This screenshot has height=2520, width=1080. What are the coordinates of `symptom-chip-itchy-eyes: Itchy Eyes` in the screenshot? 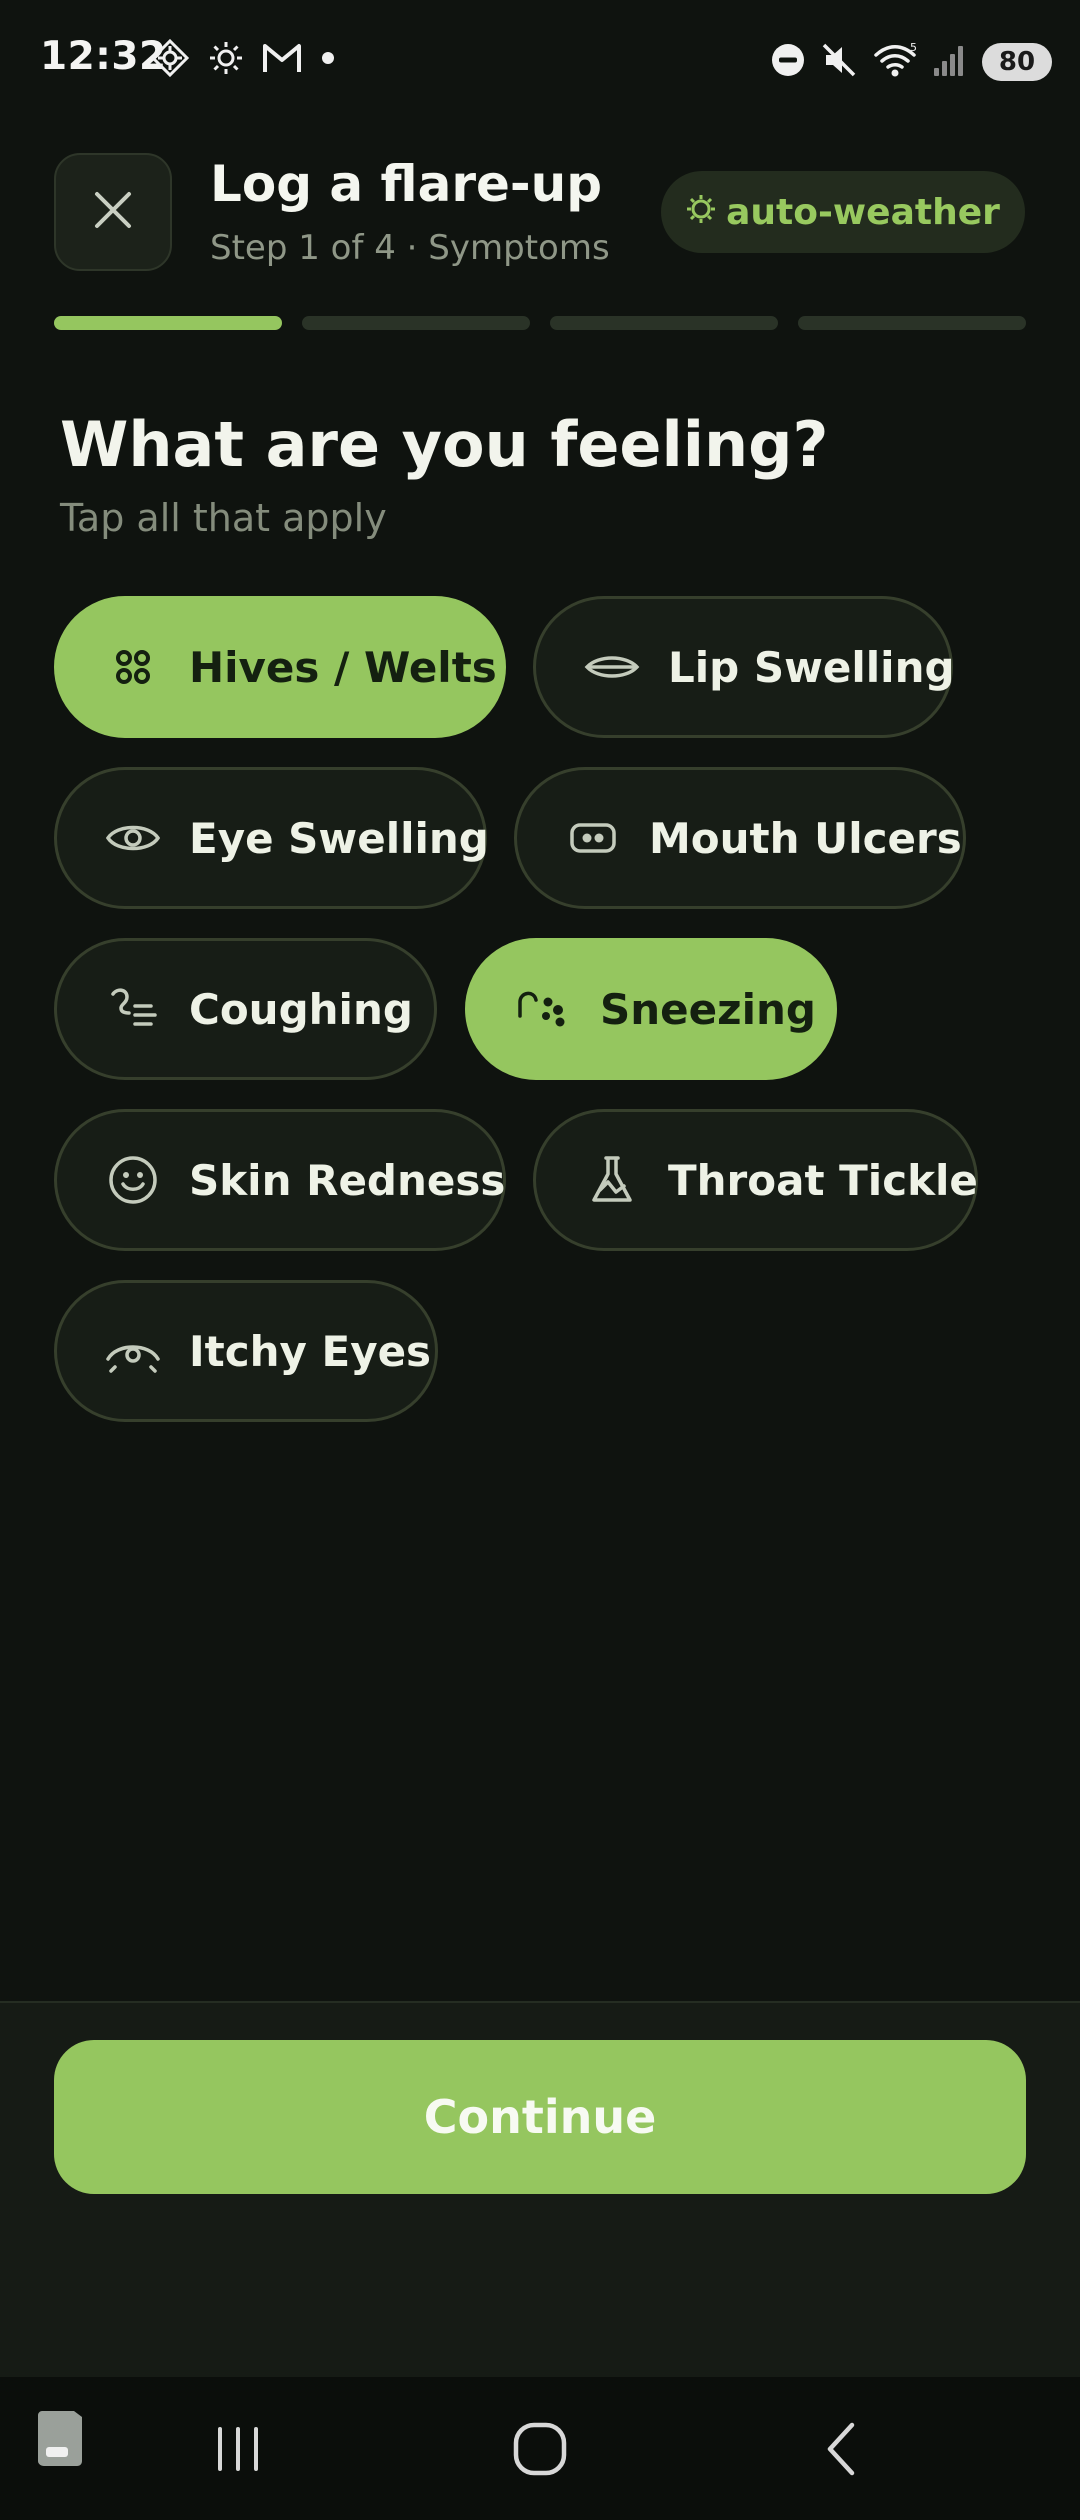 It's located at (246, 1351).